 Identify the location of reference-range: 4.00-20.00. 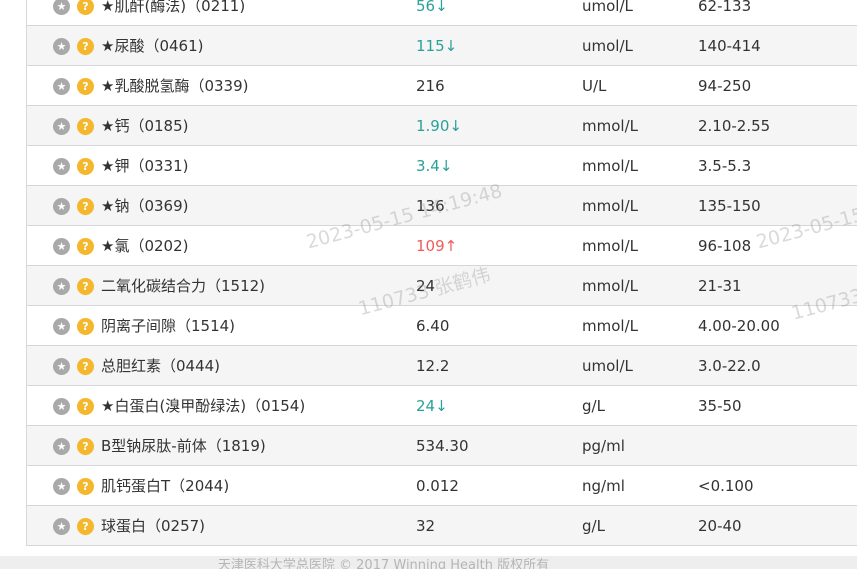
(739, 326).